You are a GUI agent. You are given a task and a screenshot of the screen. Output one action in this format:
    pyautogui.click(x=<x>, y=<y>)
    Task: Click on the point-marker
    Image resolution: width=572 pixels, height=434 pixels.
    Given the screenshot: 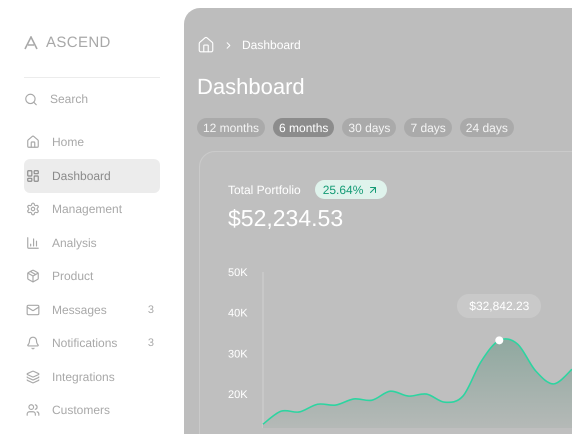 What is the action you would take?
    pyautogui.click(x=499, y=340)
    